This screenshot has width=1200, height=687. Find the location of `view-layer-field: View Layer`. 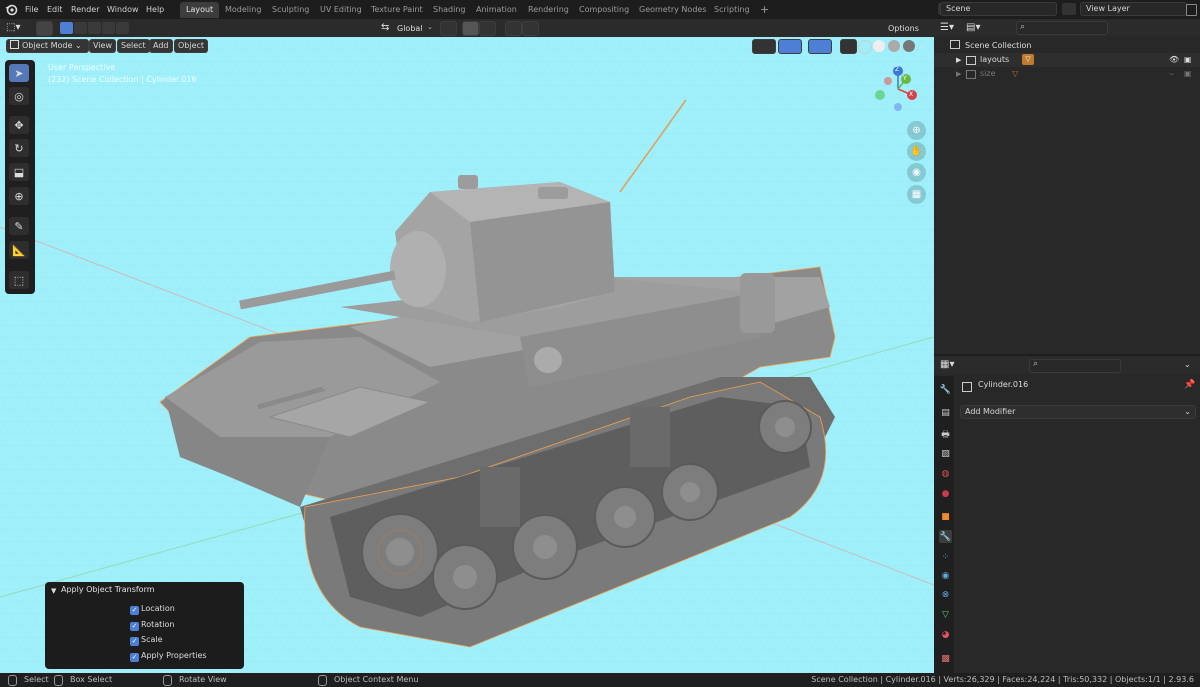

view-layer-field: View Layer is located at coordinates (1133, 9).